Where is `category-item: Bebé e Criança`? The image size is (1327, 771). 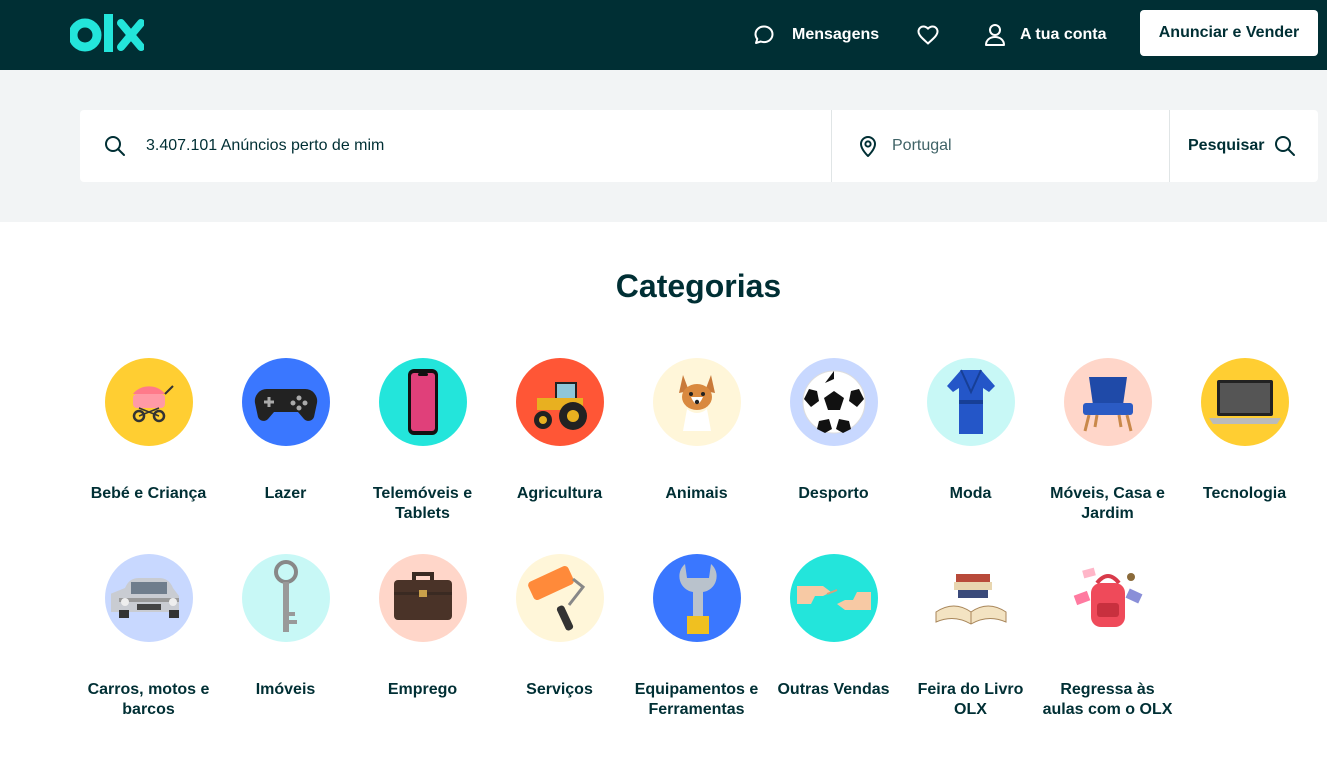
category-item: Bebé e Criança is located at coordinates (148, 431).